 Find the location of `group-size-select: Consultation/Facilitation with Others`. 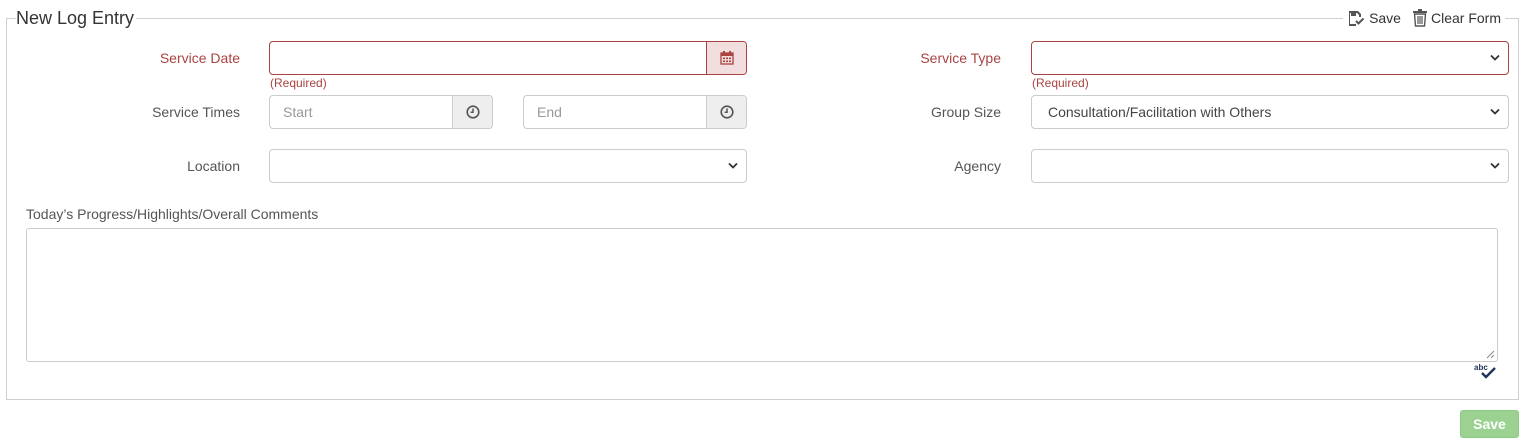

group-size-select: Consultation/Facilitation with Others is located at coordinates (1270, 112).